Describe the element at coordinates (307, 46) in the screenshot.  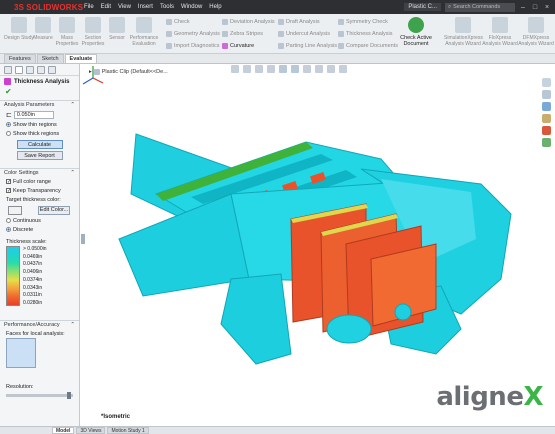
I see `parting-line-analysis-button: Parting Line Analysis` at that location.